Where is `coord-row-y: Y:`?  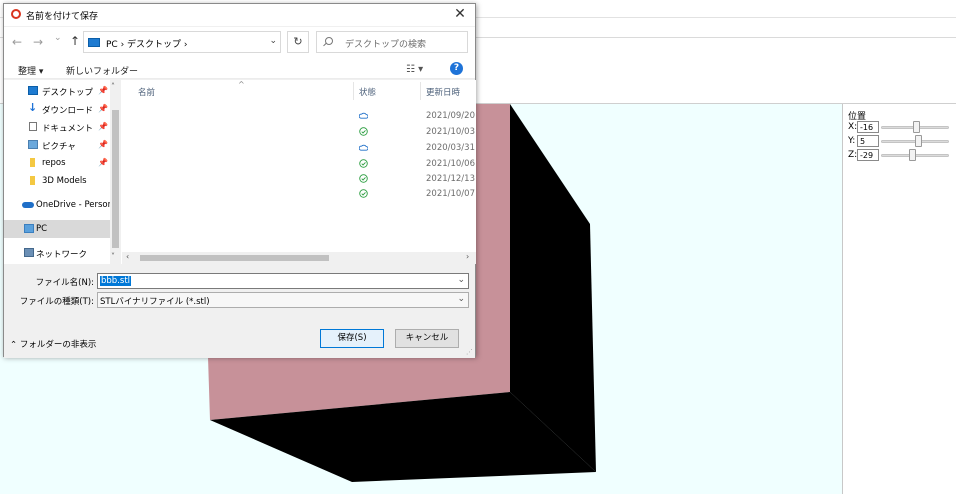
coord-row-y: Y: is located at coordinates (863, 141).